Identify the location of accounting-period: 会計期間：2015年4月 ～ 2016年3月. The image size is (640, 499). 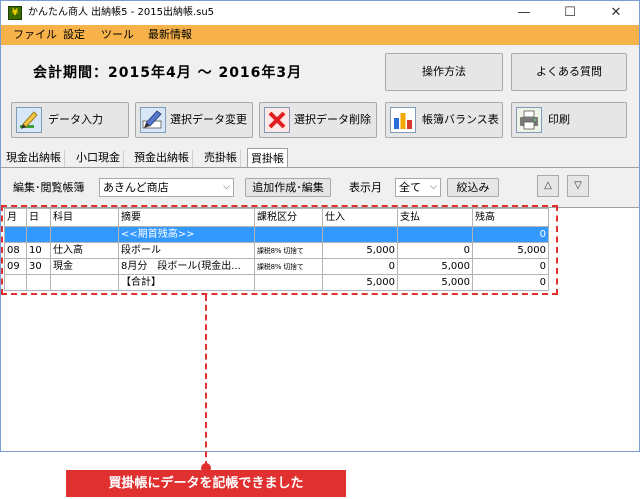
(168, 73).